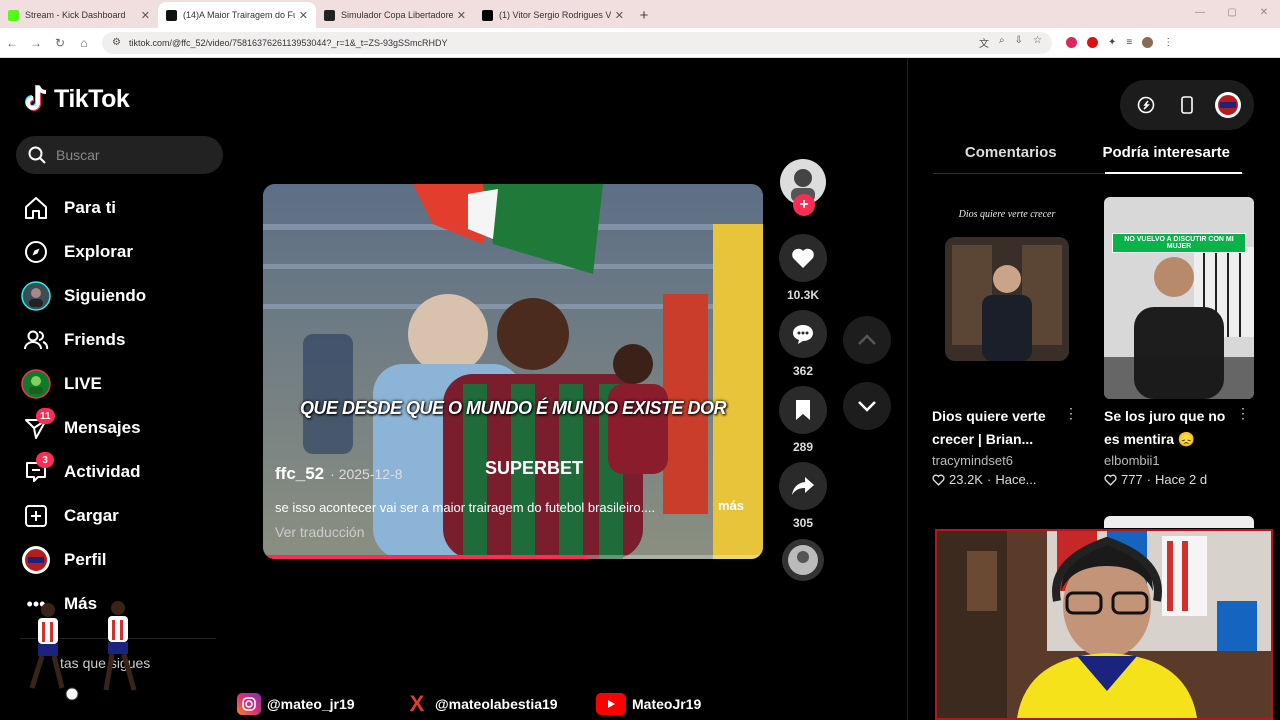  I want to click on card-title: Se los juro que no es mentira 😞, so click(1179, 428).